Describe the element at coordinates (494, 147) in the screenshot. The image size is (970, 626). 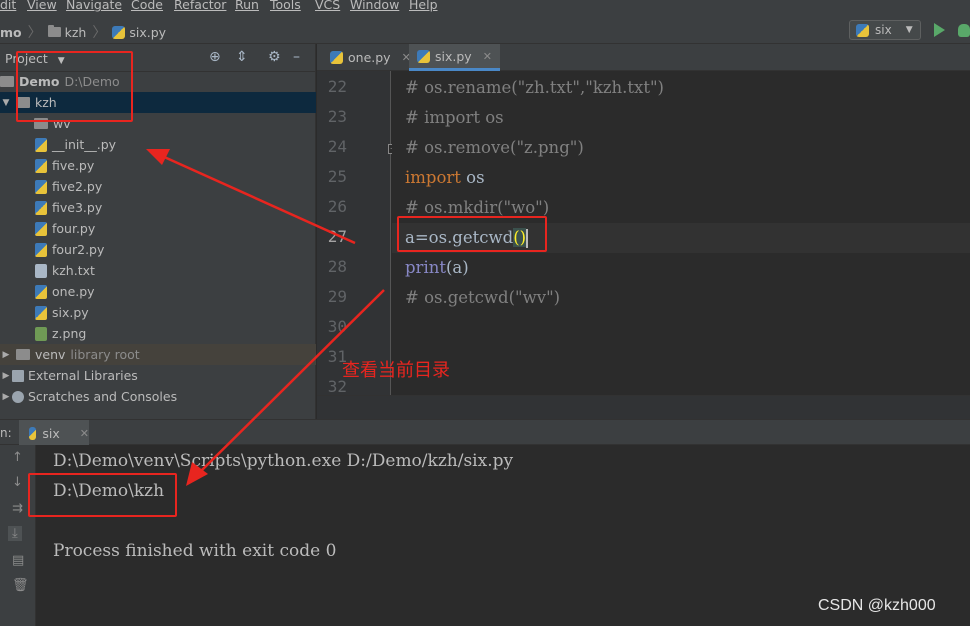
I see `code-line: # os.remove("z.png")` at that location.